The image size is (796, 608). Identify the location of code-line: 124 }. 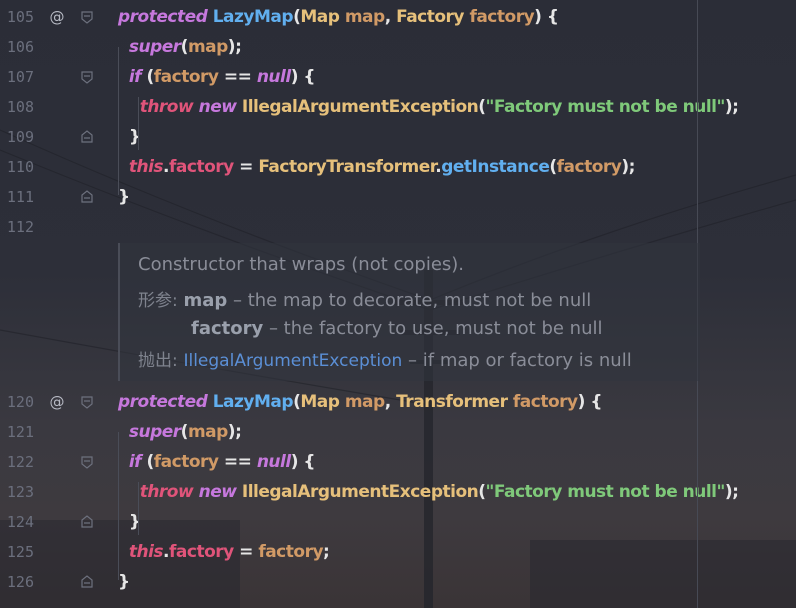
(398, 522).